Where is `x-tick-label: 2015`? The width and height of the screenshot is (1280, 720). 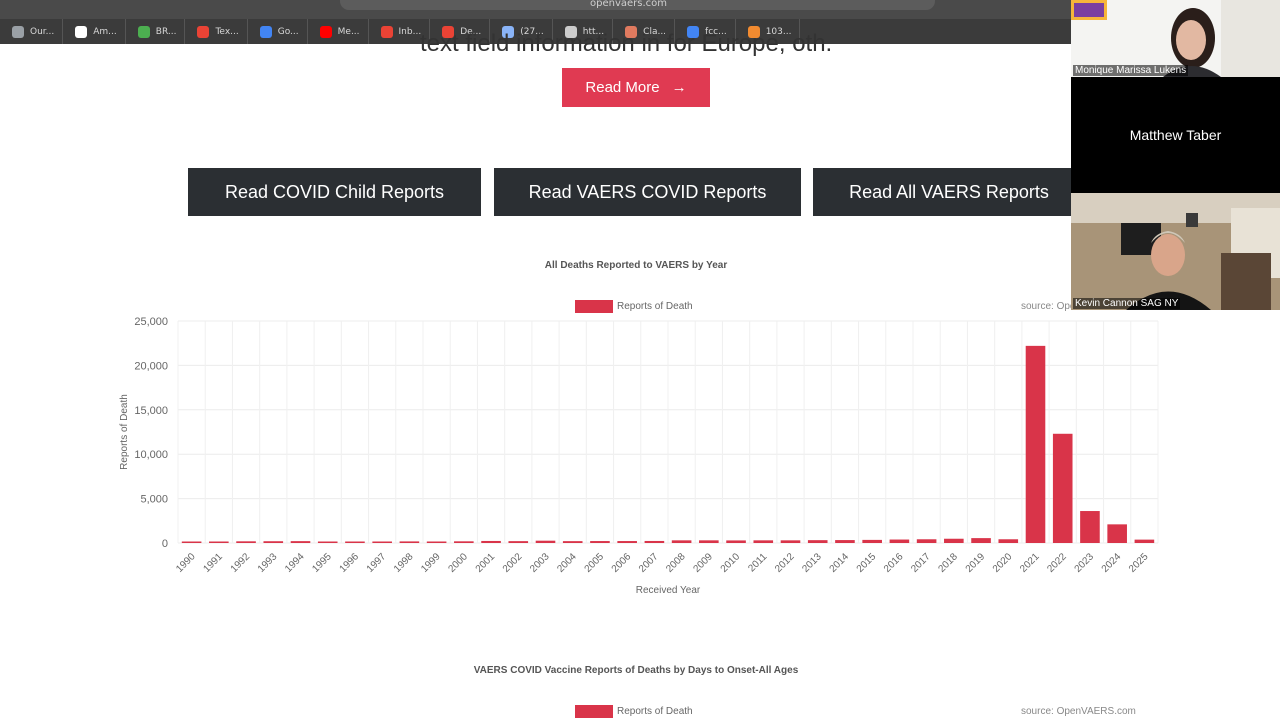
x-tick-label: 2015 is located at coordinates (867, 563).